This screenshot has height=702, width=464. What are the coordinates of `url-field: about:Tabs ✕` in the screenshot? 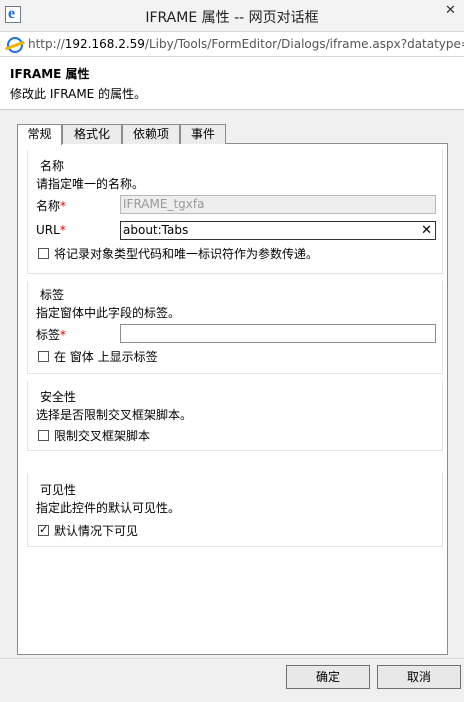 It's located at (278, 230).